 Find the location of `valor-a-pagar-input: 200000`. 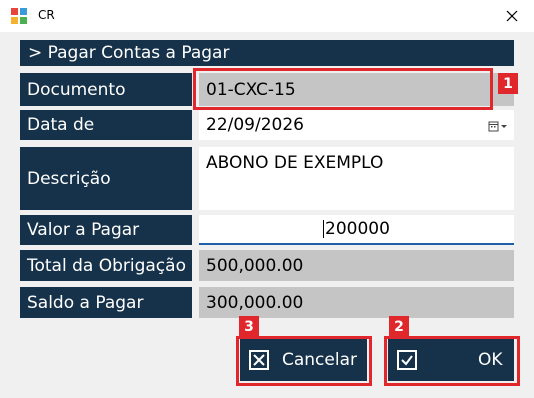

valor-a-pagar-input: 200000 is located at coordinates (356, 230).